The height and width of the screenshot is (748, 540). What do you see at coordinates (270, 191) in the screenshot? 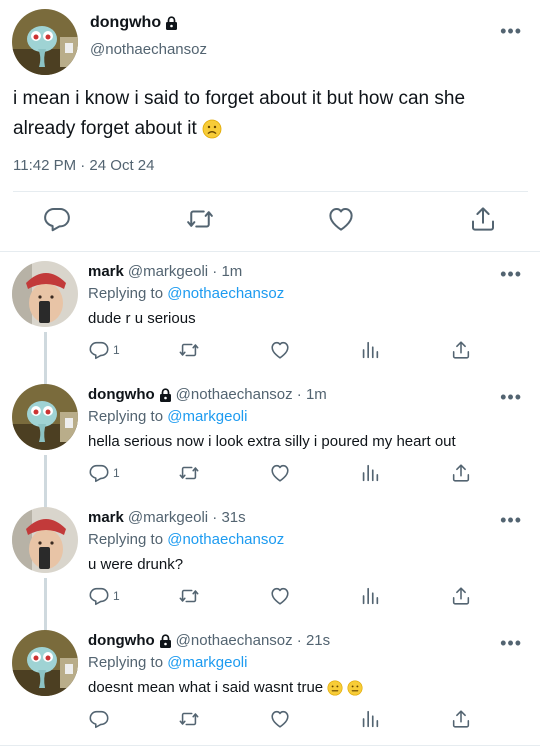
I see `divider` at bounding box center [270, 191].